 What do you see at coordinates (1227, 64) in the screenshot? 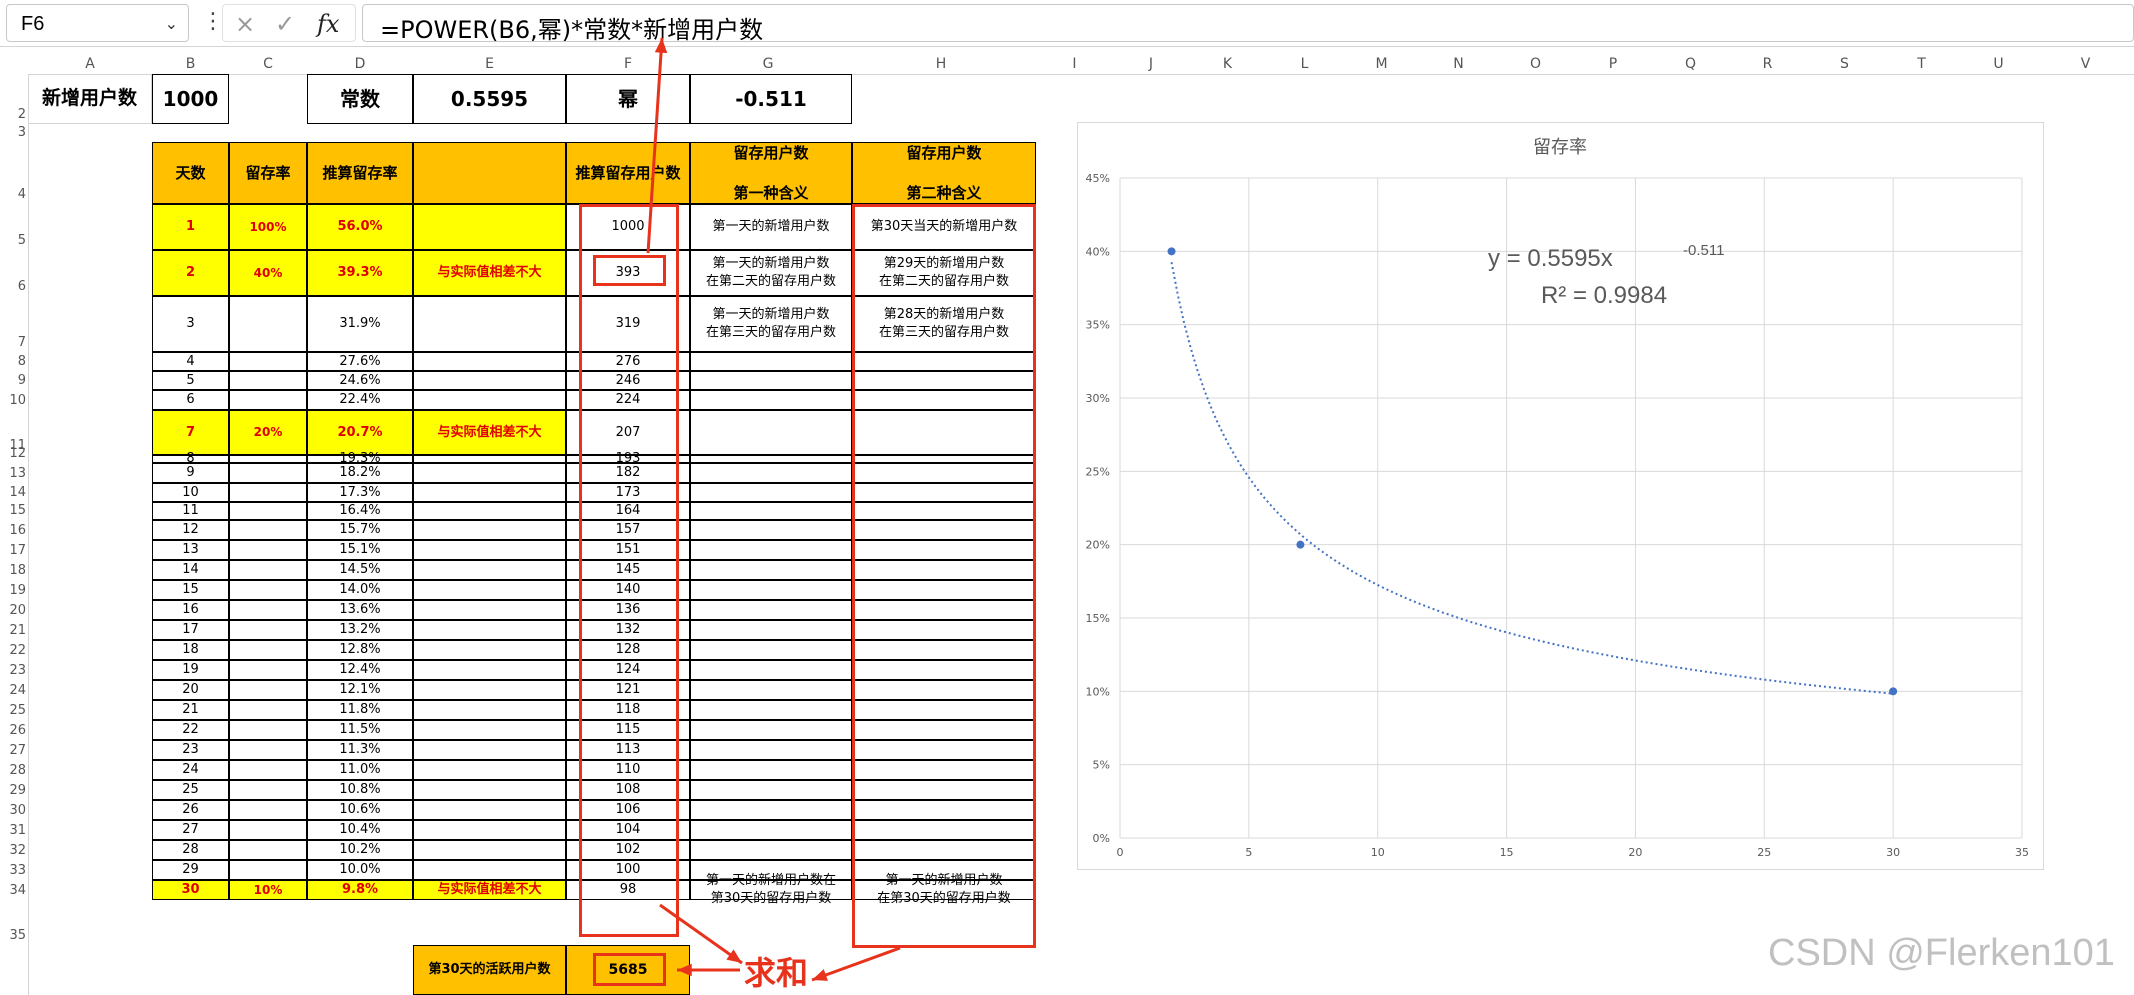
I see `column-header-k: K` at bounding box center [1227, 64].